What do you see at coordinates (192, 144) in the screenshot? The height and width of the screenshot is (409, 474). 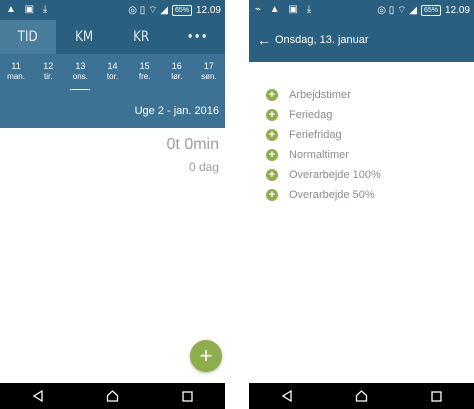 I see `total-time: 0t 0min` at bounding box center [192, 144].